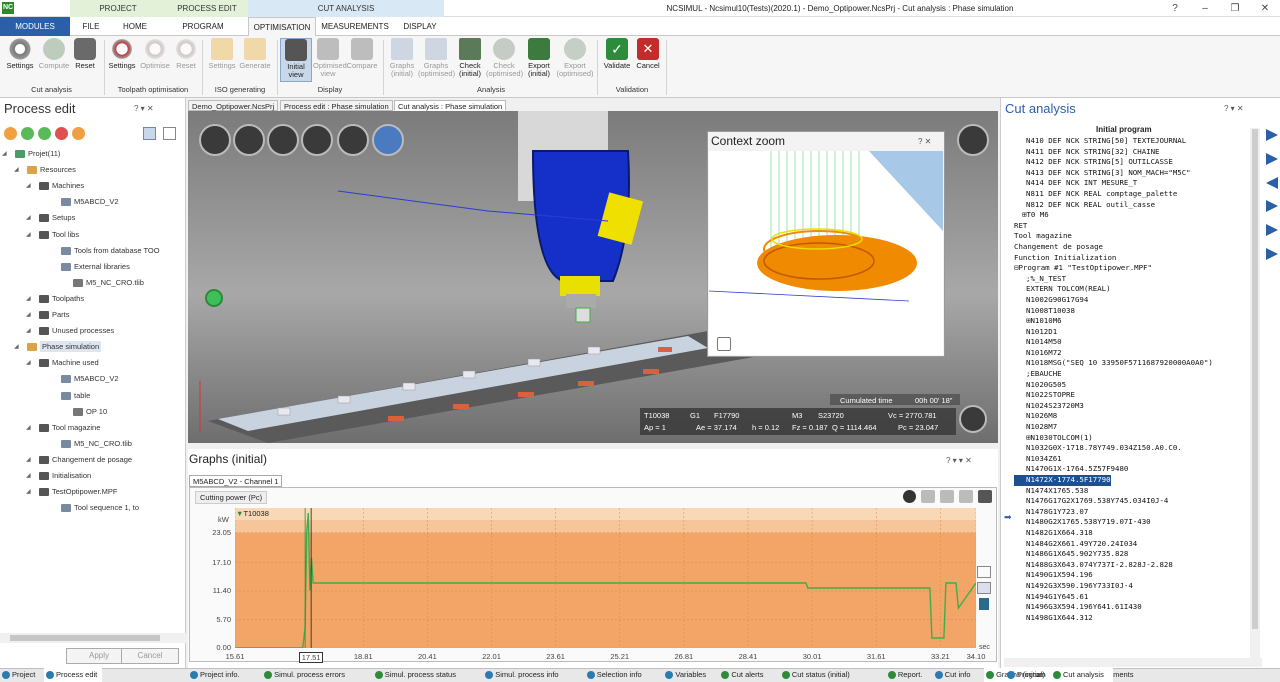 Image resolution: width=1280 pixels, height=682 pixels. What do you see at coordinates (1082, 675) in the screenshot?
I see `bottom-tab-cut-analysis: Cut analysis` at bounding box center [1082, 675].